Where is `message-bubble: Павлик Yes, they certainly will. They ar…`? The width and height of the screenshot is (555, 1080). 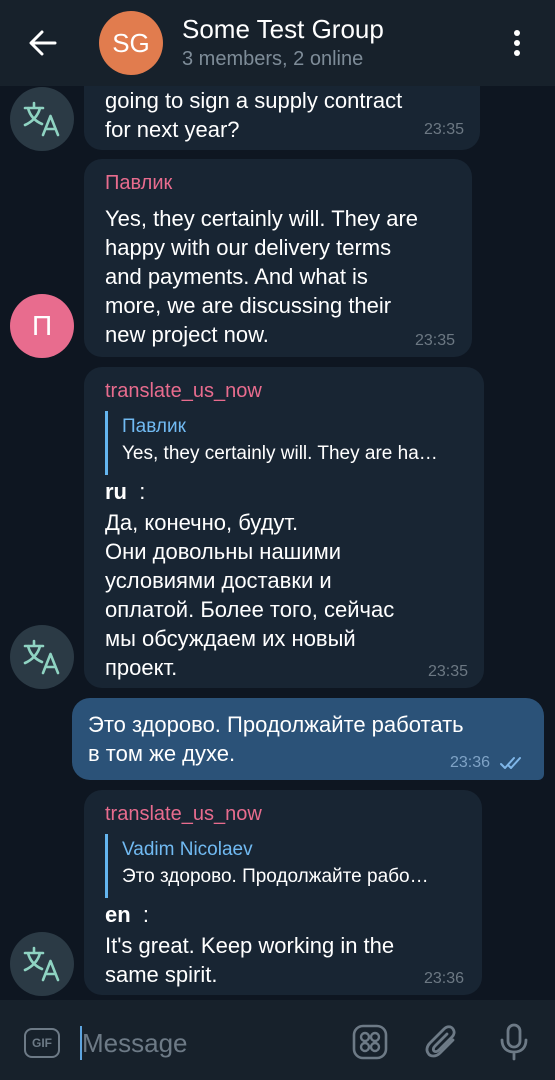 message-bubble: Павлик Yes, they certainly will. They ar… is located at coordinates (278, 258).